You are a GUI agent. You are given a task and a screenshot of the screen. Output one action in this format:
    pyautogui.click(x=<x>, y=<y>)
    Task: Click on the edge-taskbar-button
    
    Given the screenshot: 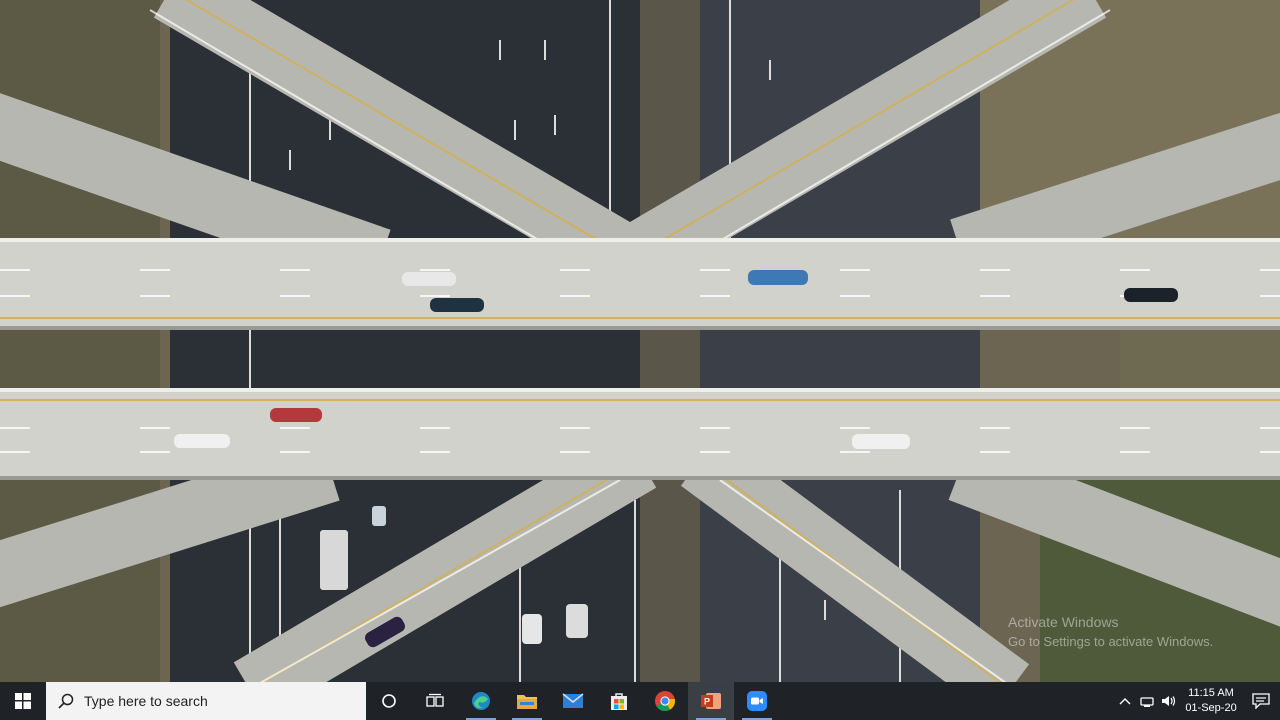 What is the action you would take?
    pyautogui.click(x=481, y=701)
    